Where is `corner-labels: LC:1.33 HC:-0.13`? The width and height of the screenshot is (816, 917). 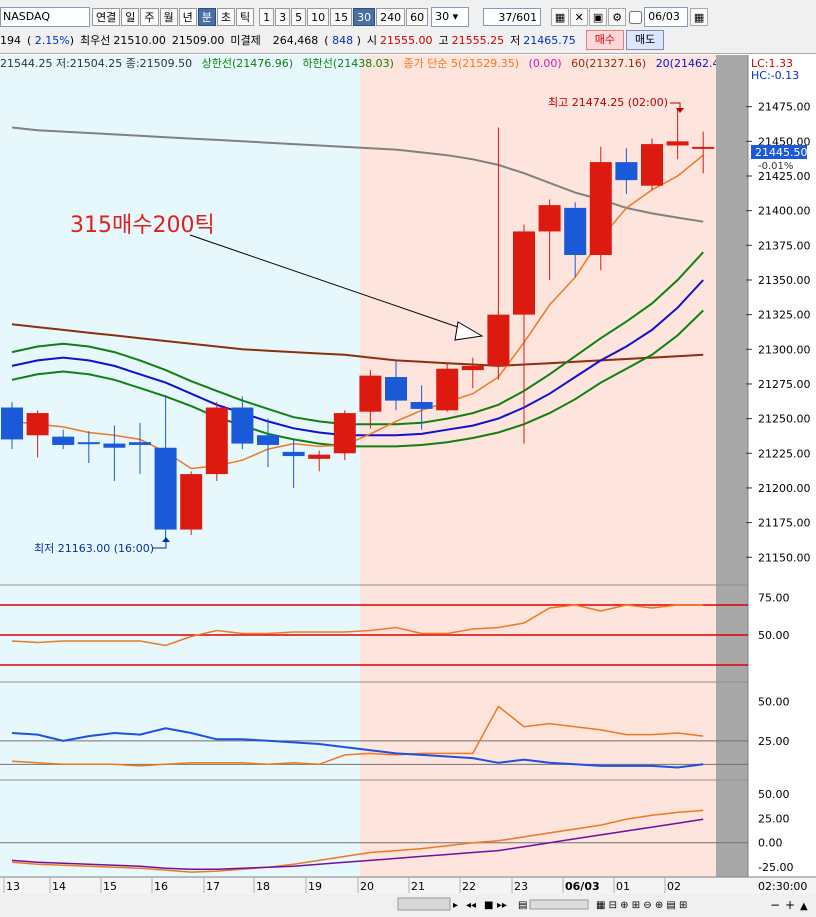 corner-labels: LC:1.33 HC:-0.13 is located at coordinates (775, 69).